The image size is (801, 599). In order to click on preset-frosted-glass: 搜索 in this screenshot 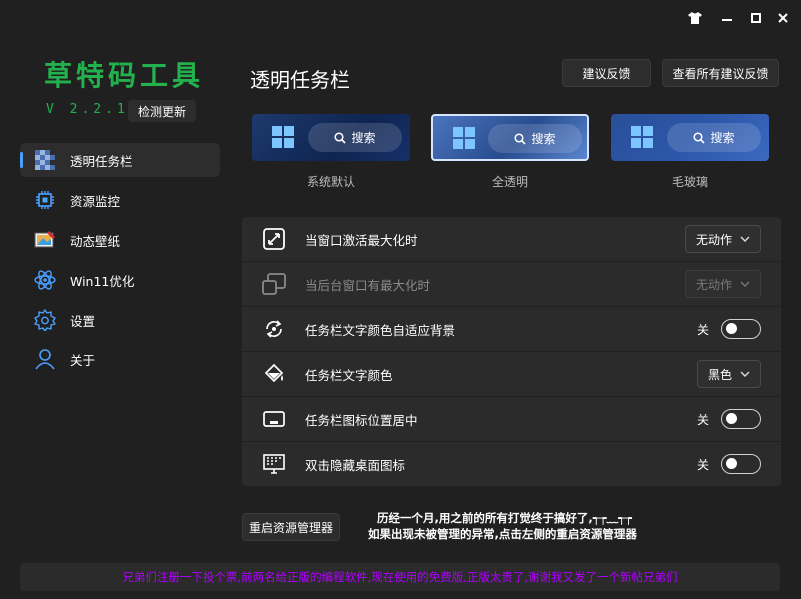, I will do `click(690, 137)`.